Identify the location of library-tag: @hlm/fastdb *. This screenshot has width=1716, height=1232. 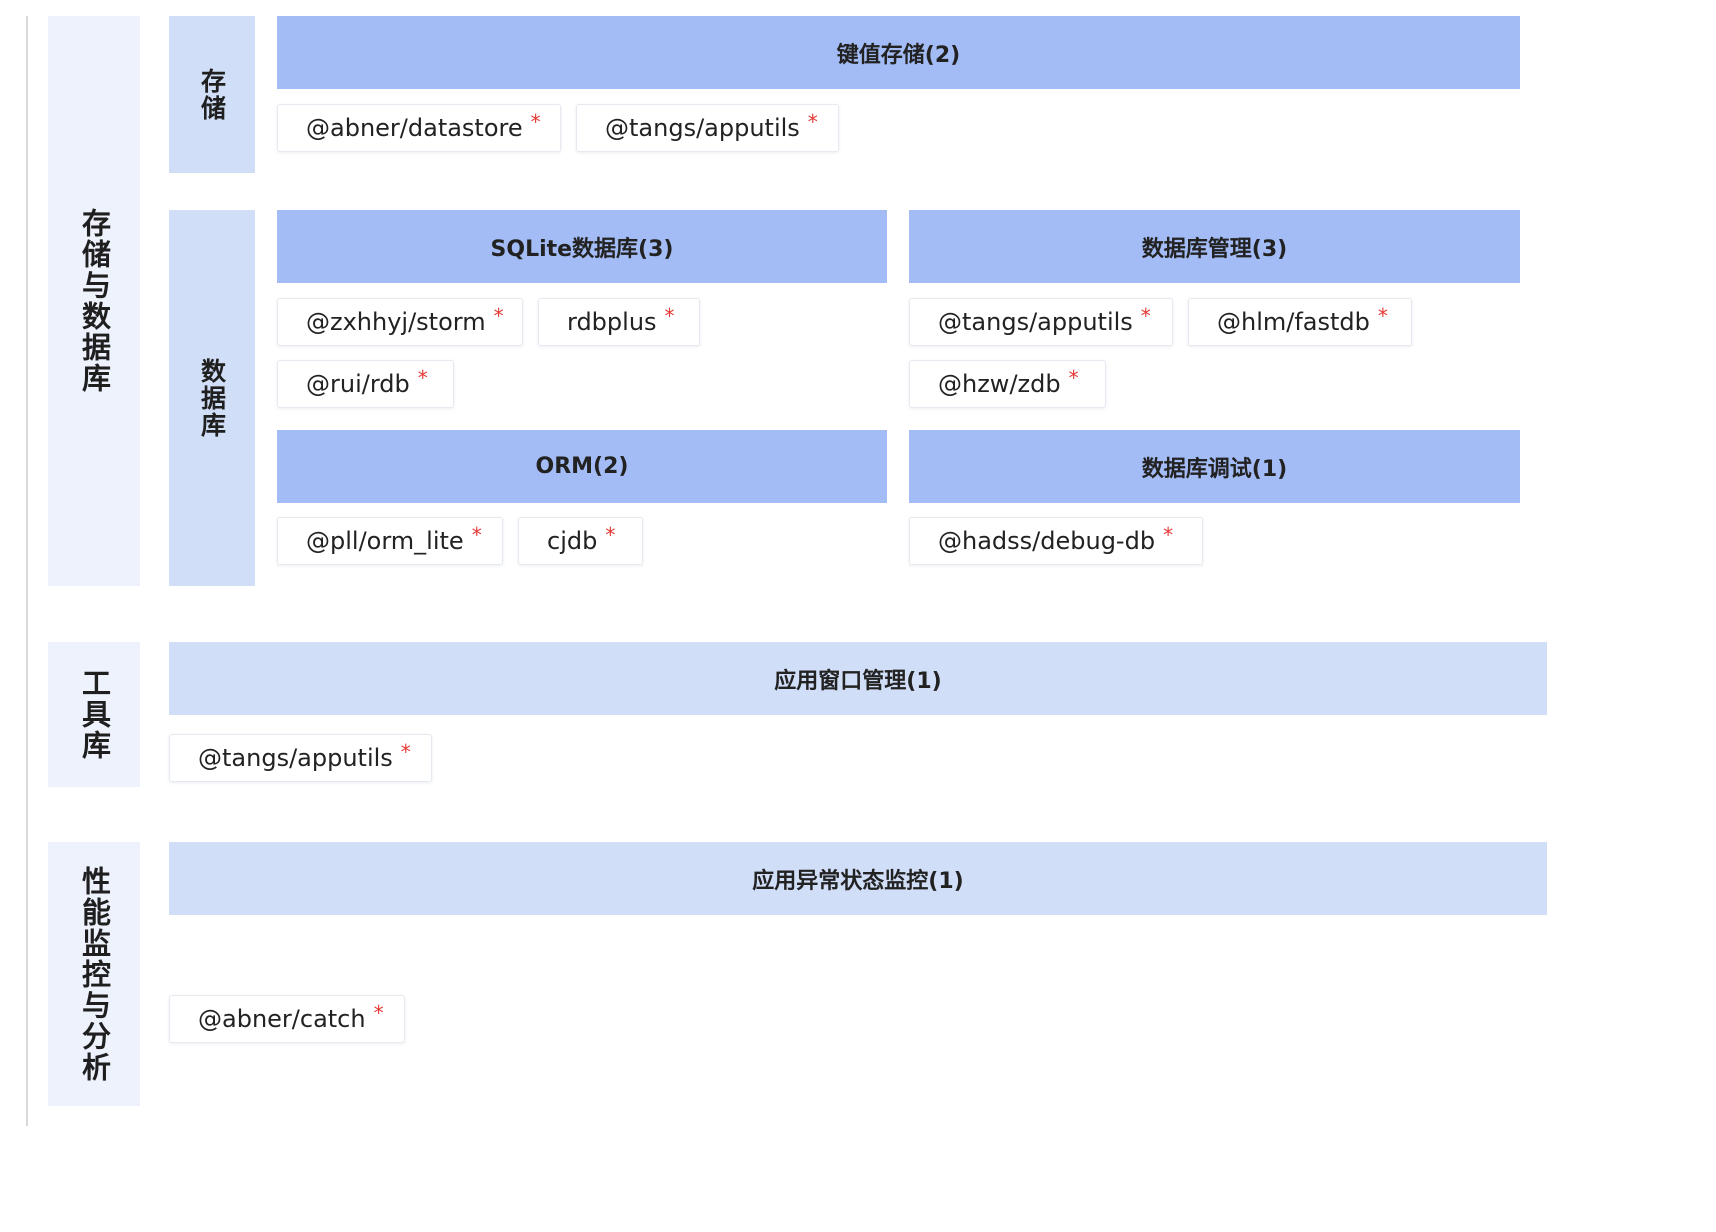
(1300, 322).